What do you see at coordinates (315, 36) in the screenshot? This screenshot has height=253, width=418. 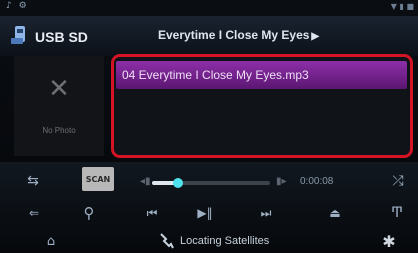 I see `scroll-arrow-icon: ▶` at bounding box center [315, 36].